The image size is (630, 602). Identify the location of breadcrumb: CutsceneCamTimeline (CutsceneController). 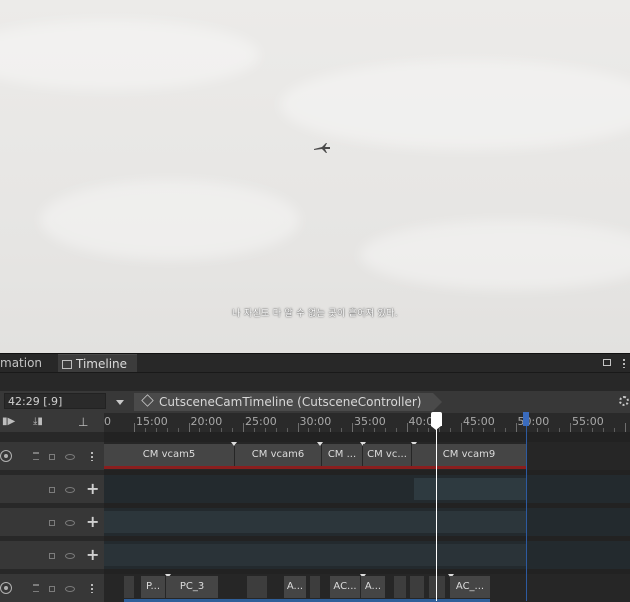
(288, 402).